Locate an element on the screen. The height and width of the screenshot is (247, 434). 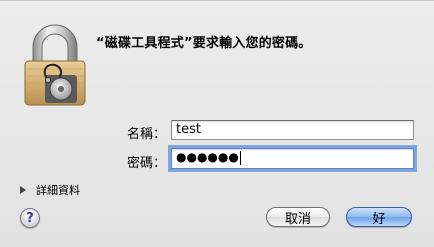
details-disclosure: 詳細資料 is located at coordinates (50, 190).